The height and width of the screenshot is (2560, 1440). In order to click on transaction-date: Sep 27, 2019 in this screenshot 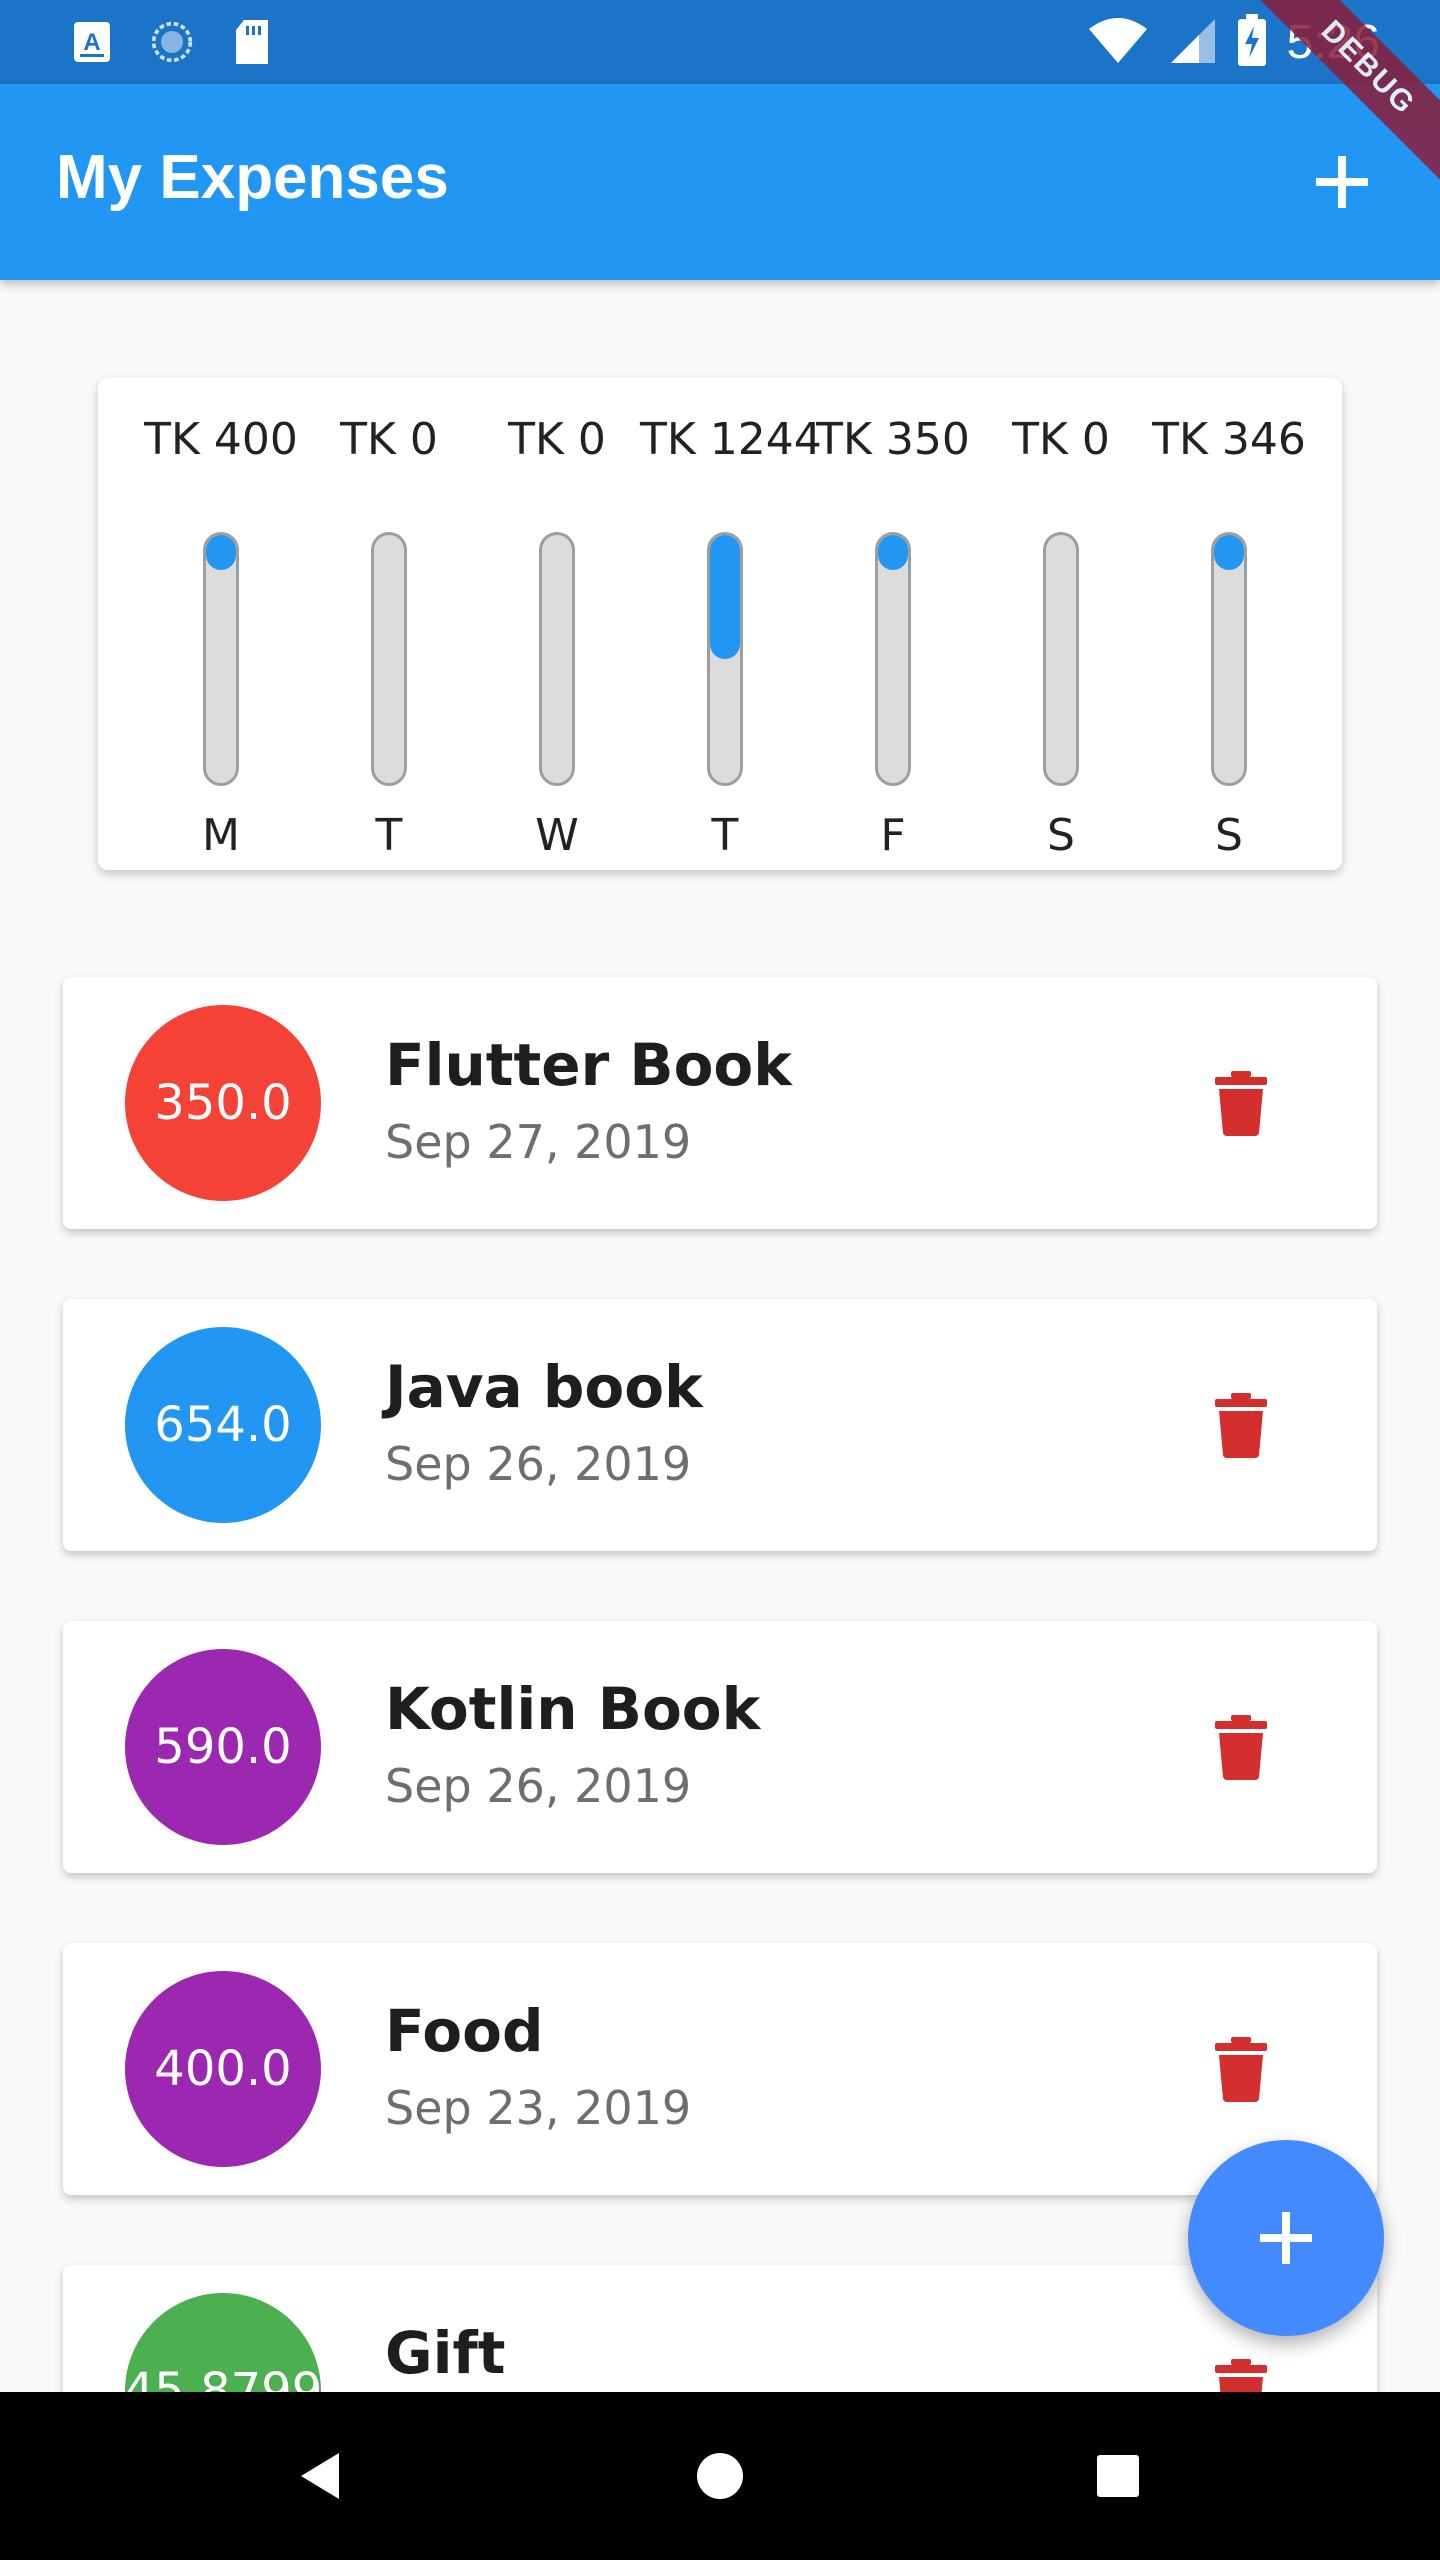, I will do `click(538, 1142)`.